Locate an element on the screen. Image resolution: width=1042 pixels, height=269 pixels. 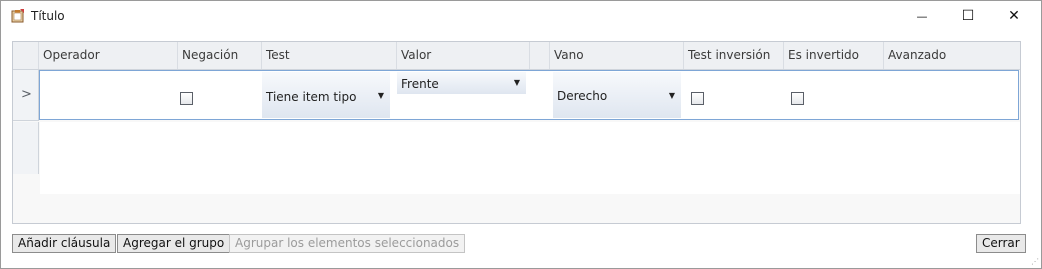
test-inversion-checkbox is located at coordinates (697, 98).